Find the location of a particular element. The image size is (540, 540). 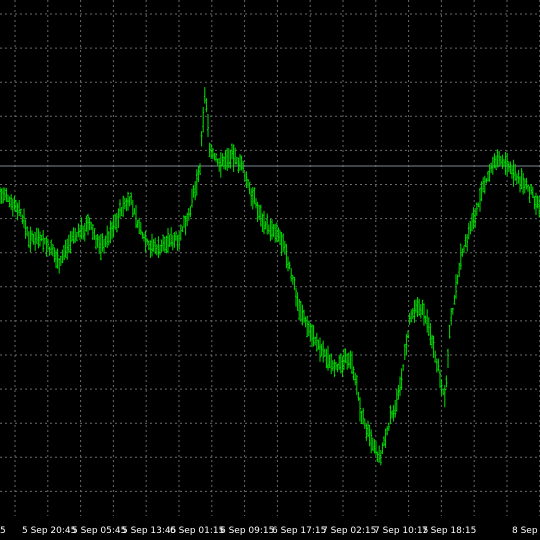

x-tick-label: 5 Sep 05:45 is located at coordinates (99, 531).